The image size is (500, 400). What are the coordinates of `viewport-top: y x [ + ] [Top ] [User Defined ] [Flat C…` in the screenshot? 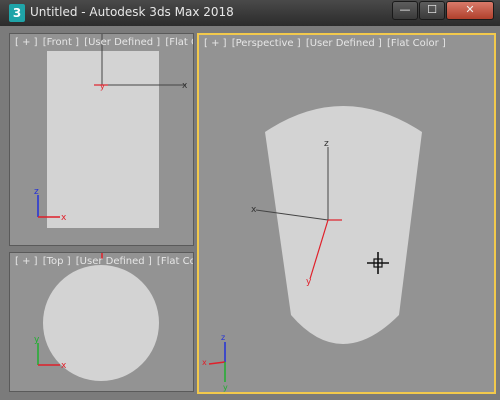 It's located at (101, 322).